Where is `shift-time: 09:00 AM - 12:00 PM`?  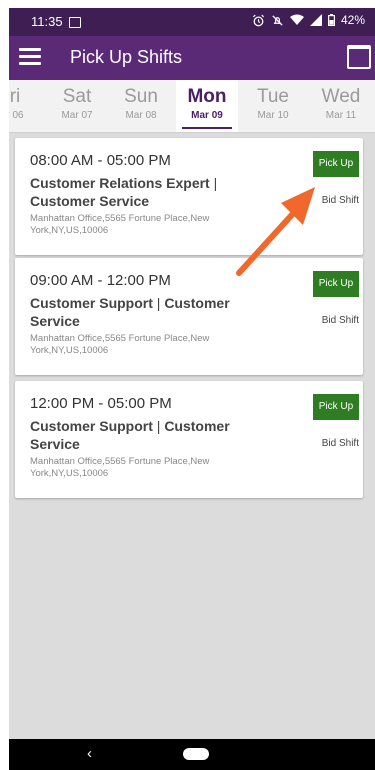
shift-time: 09:00 AM - 12:00 PM is located at coordinates (100, 280).